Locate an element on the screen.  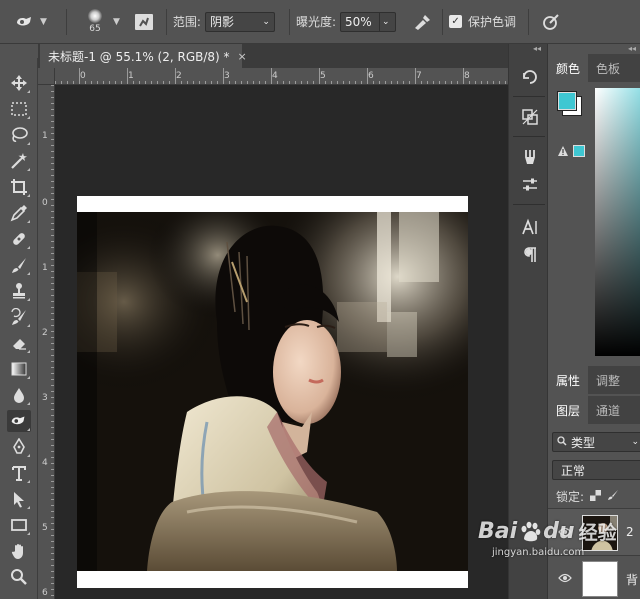
path-select-icon is located at coordinates (19, 499).